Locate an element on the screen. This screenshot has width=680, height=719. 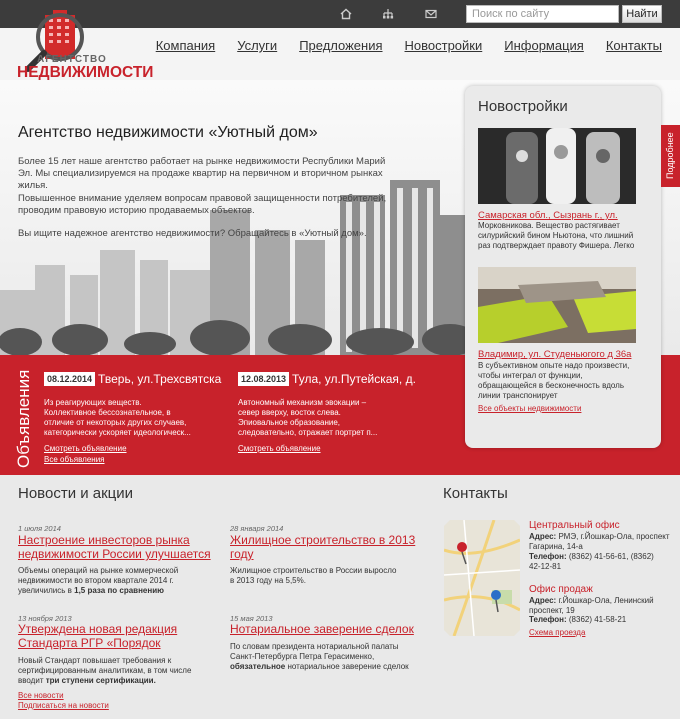
search-input is located at coordinates (542, 14).